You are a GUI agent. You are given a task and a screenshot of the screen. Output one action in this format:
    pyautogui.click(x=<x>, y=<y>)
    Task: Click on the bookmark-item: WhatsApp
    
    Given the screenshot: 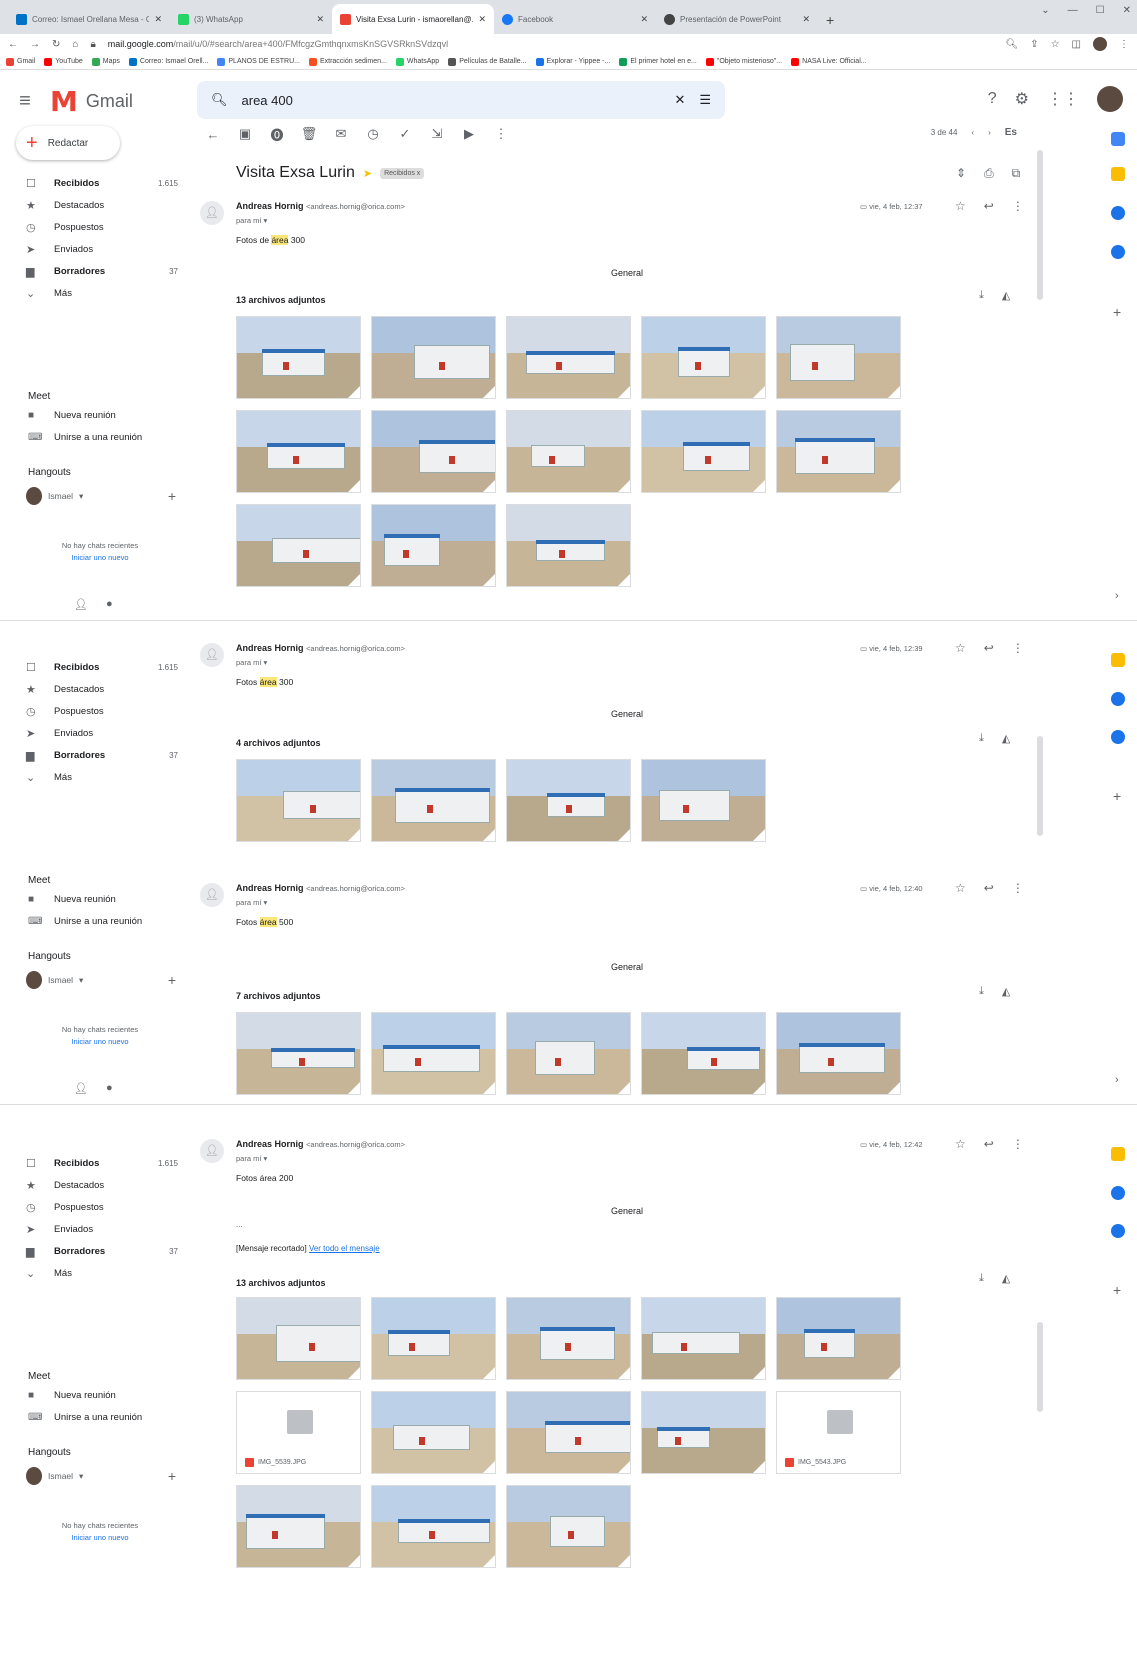 What is the action you would take?
    pyautogui.click(x=417, y=61)
    